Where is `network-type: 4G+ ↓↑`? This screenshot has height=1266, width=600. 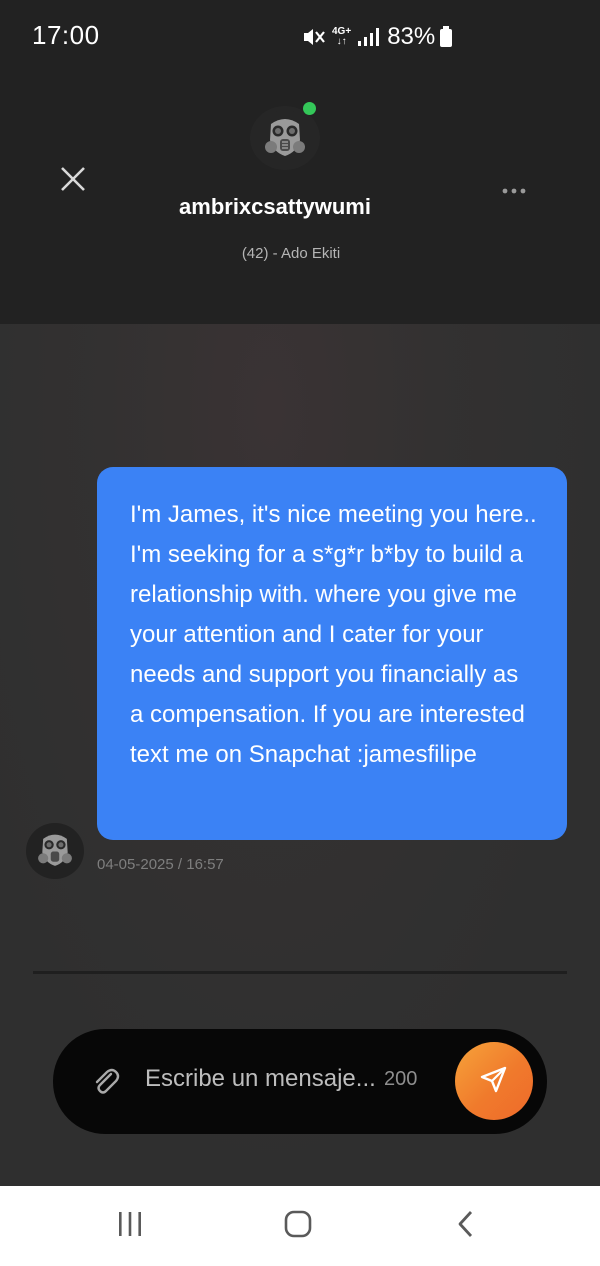
network-type: 4G+ ↓↑ is located at coordinates (342, 36).